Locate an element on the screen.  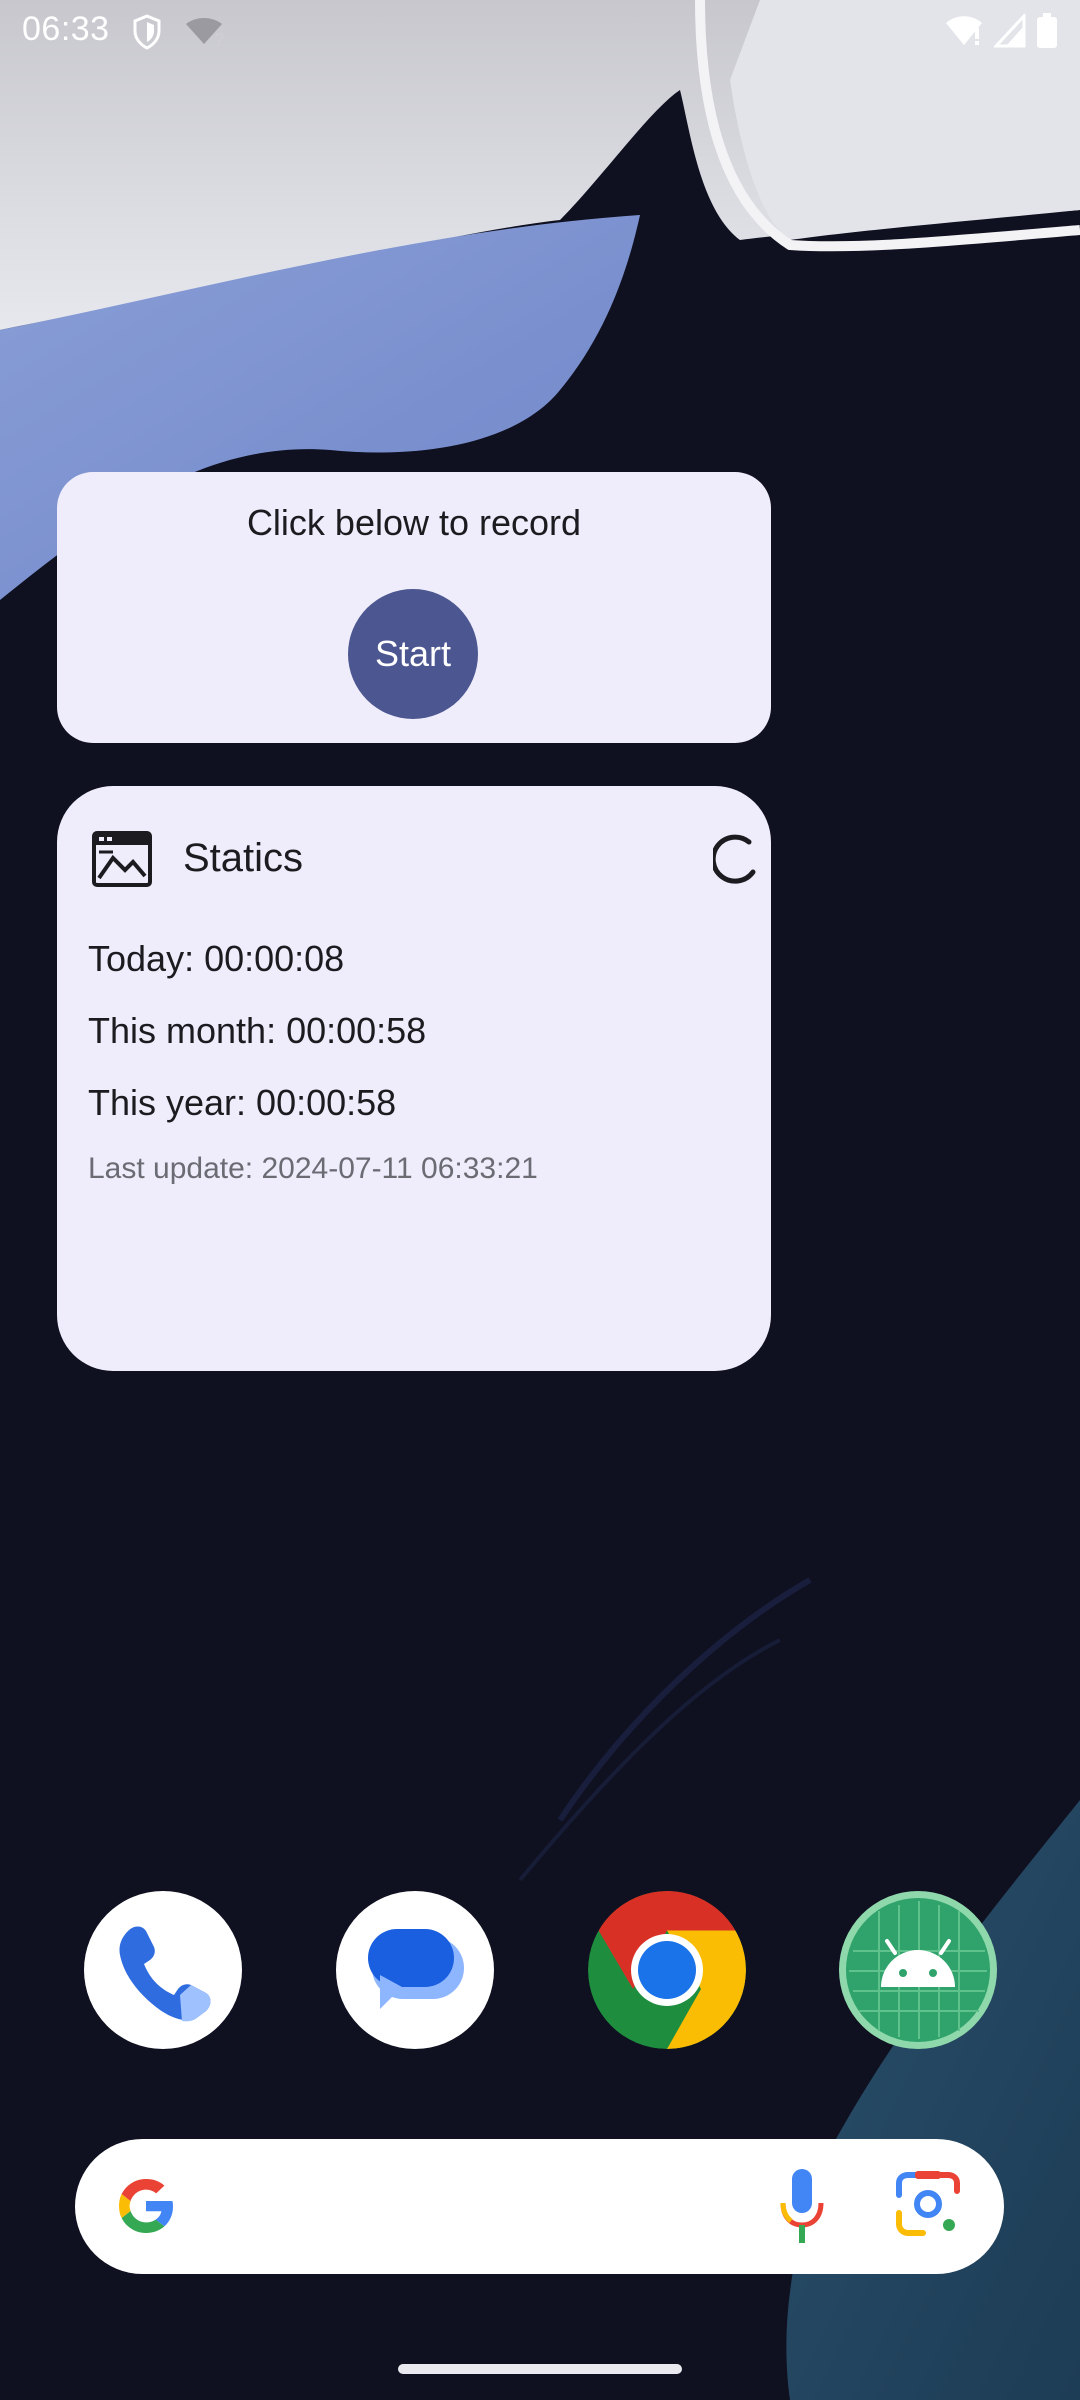
android-app-icon is located at coordinates (918, 1970).